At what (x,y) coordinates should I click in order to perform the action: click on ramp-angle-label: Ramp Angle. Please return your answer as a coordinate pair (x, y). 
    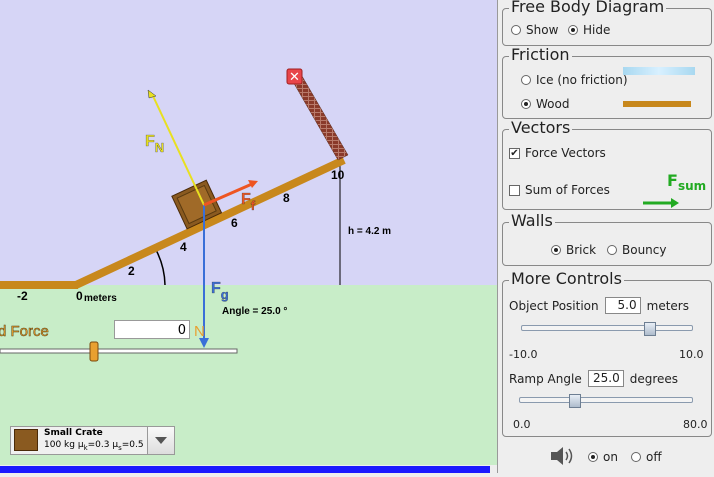
    Looking at the image, I should click on (545, 378).